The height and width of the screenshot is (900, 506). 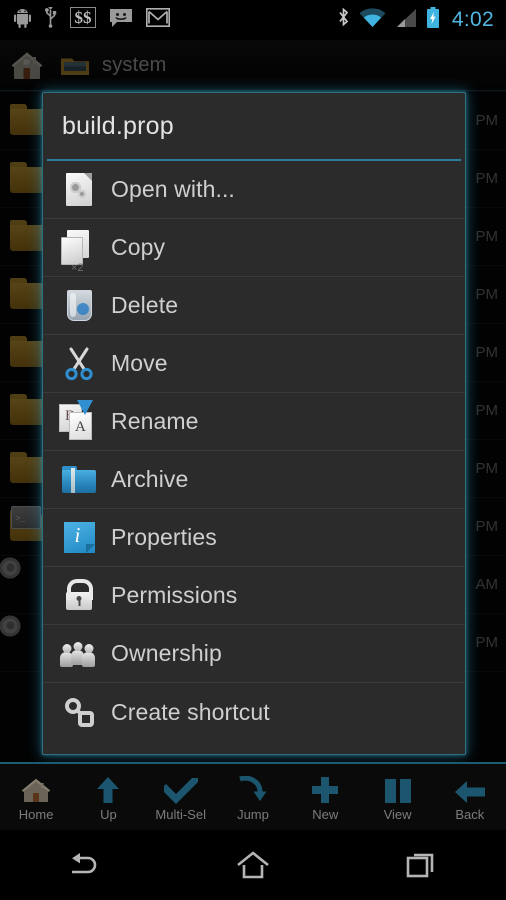 I want to click on arrow-left-icon, so click(x=470, y=789).